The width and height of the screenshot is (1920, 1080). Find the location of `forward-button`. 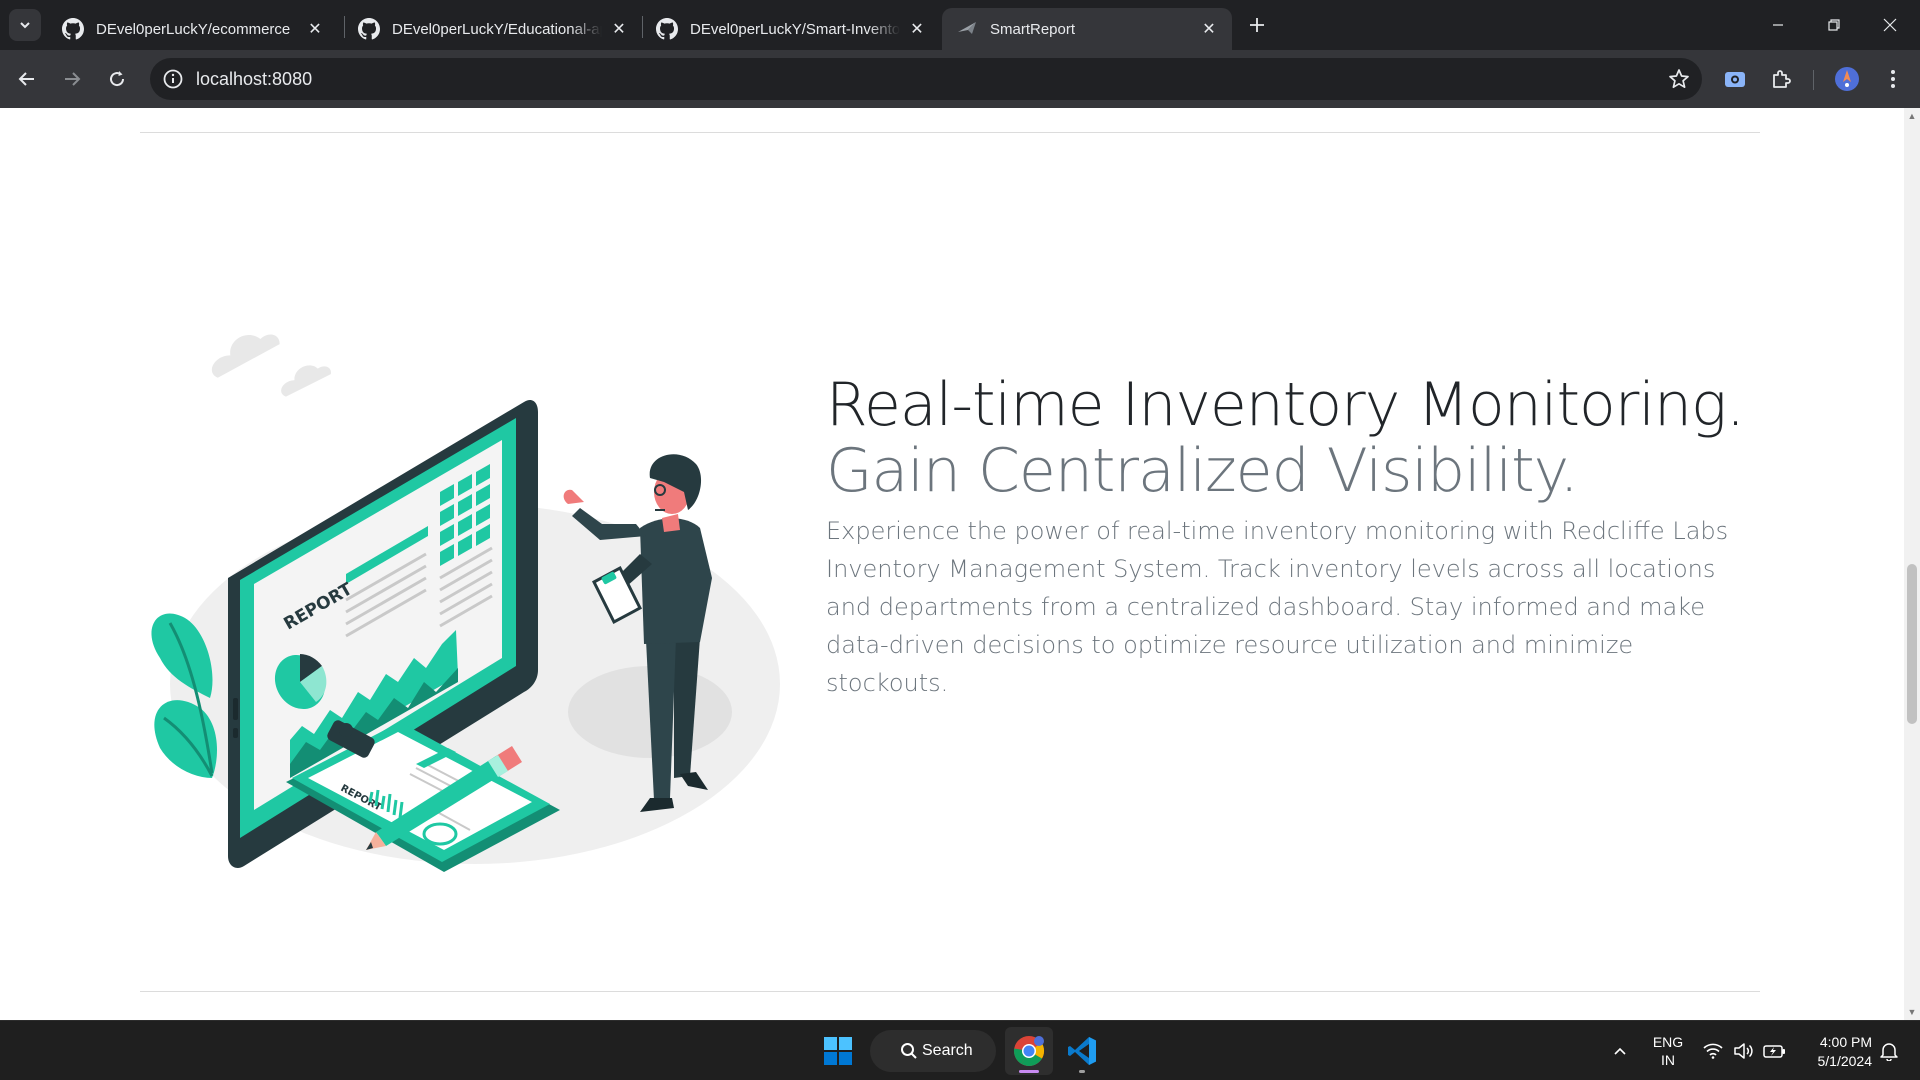

forward-button is located at coordinates (72, 79).